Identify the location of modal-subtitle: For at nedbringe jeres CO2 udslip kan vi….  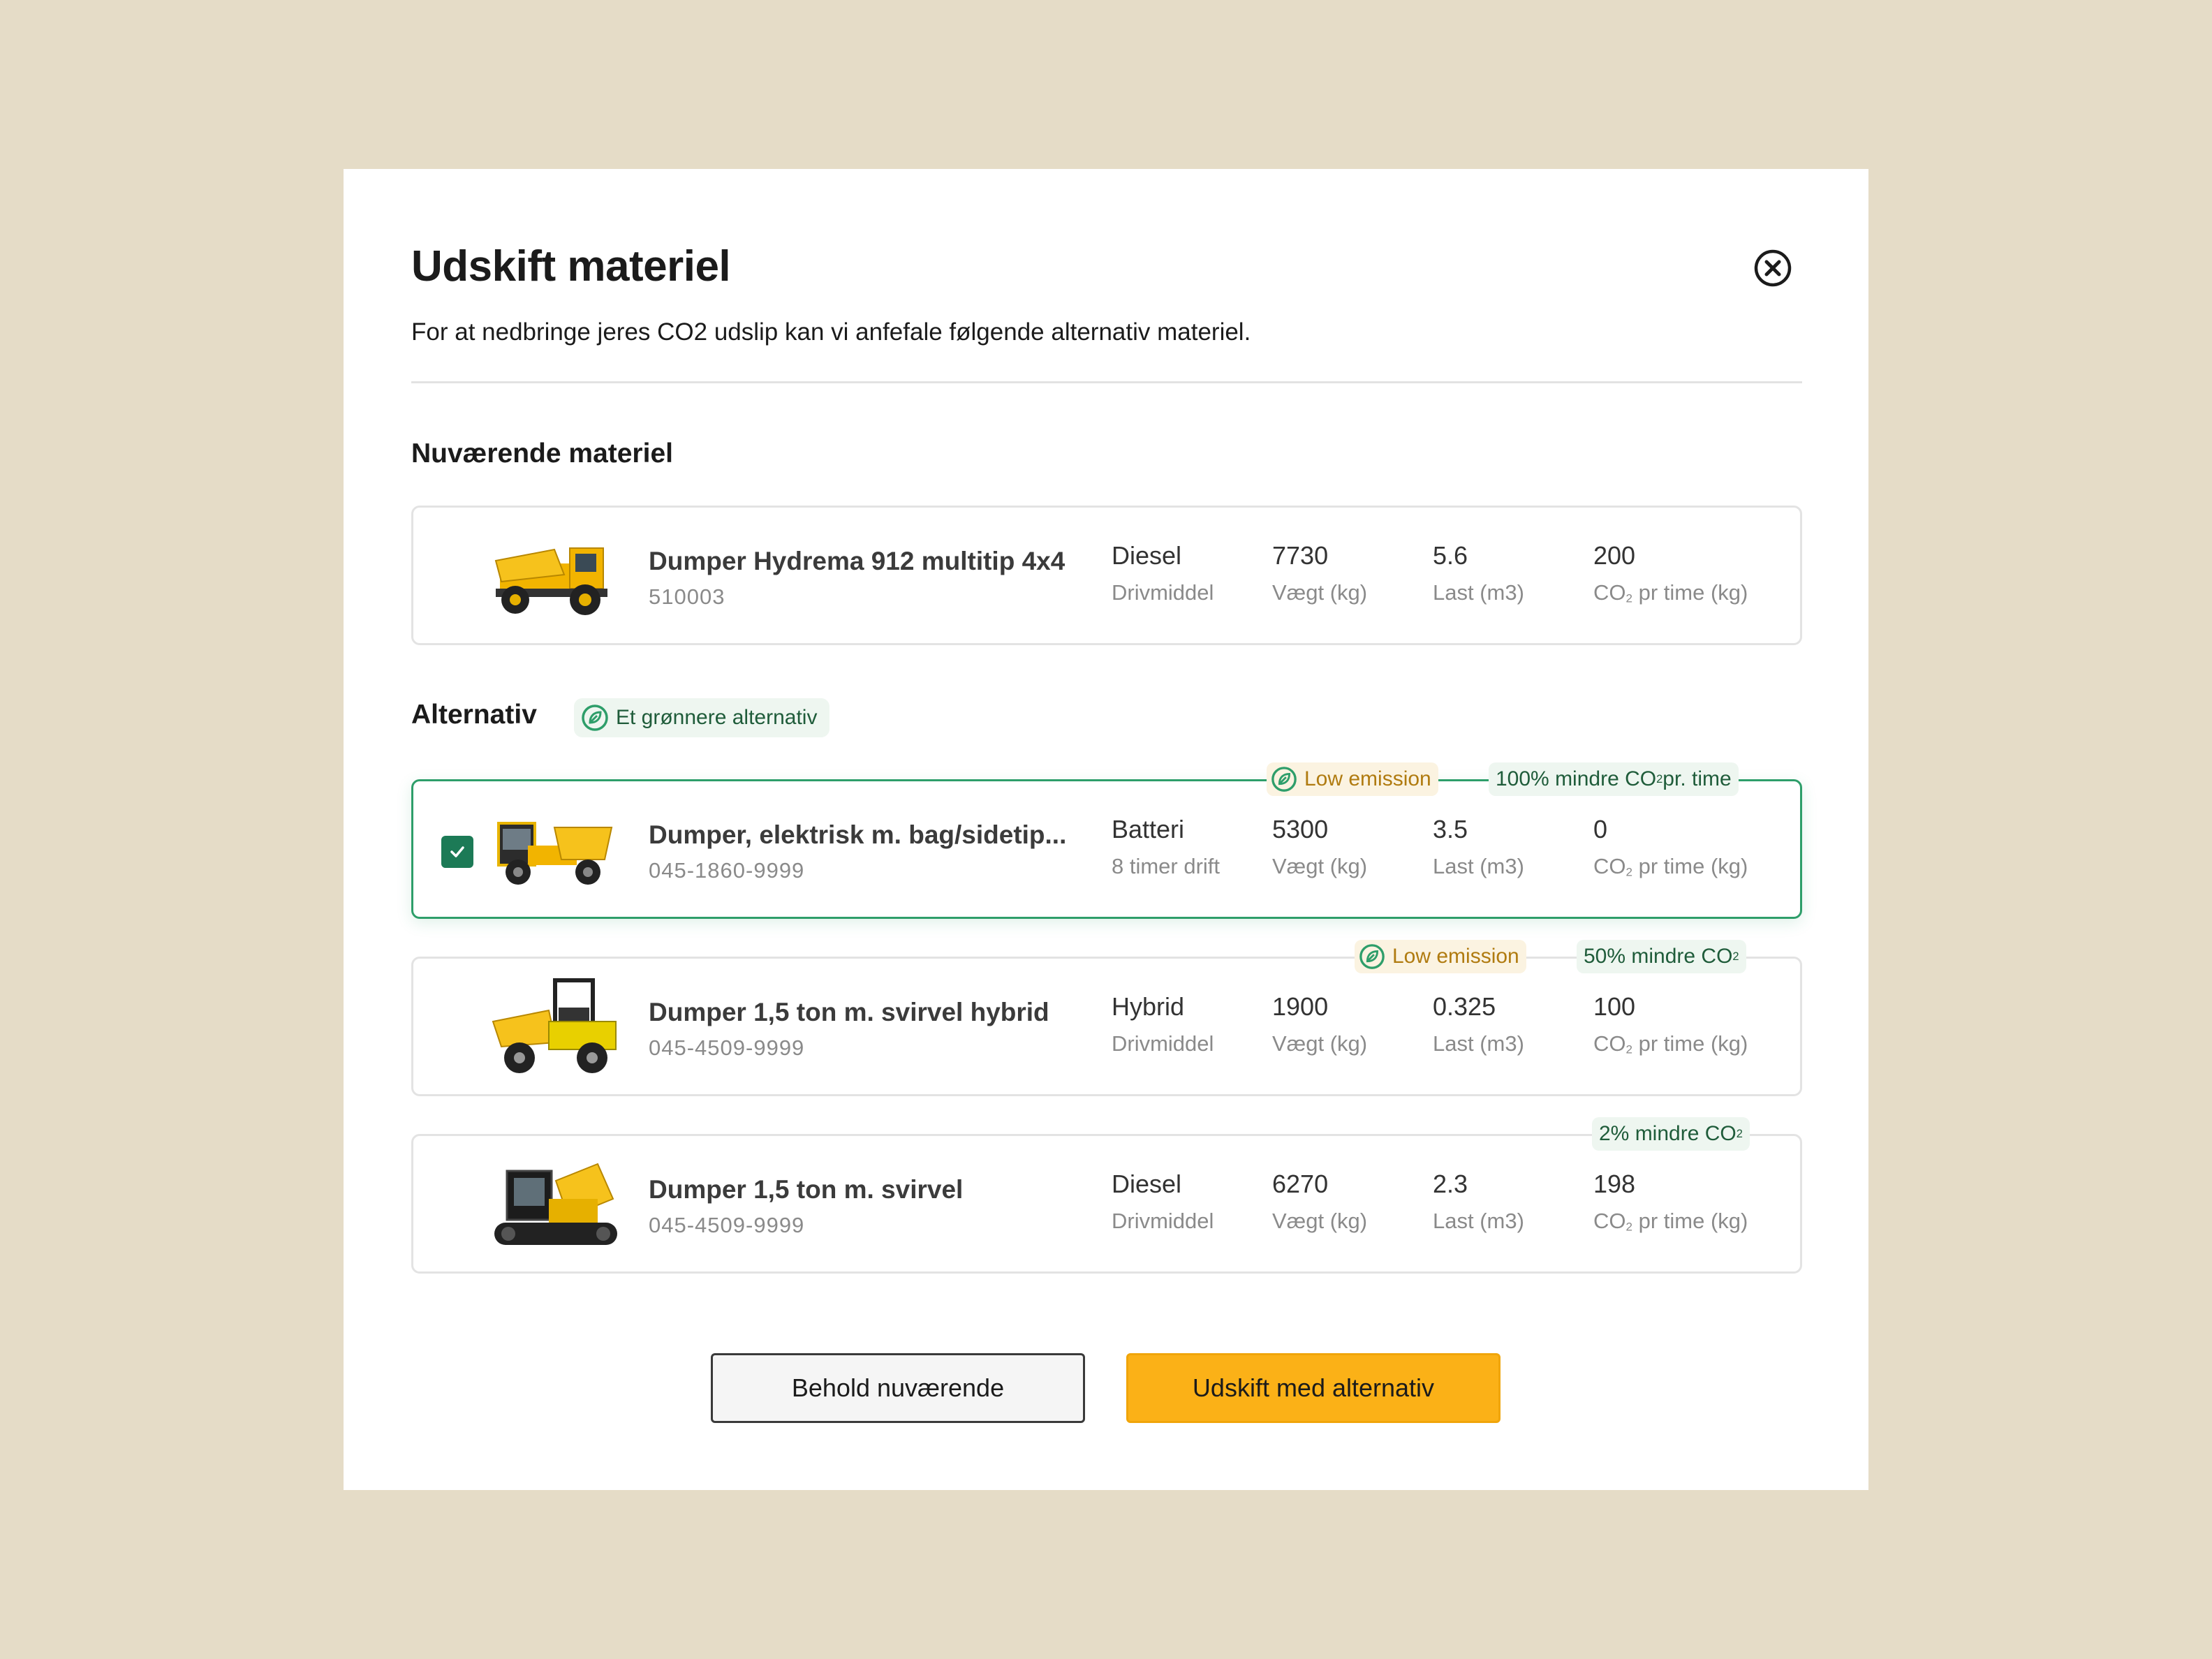
(831, 332).